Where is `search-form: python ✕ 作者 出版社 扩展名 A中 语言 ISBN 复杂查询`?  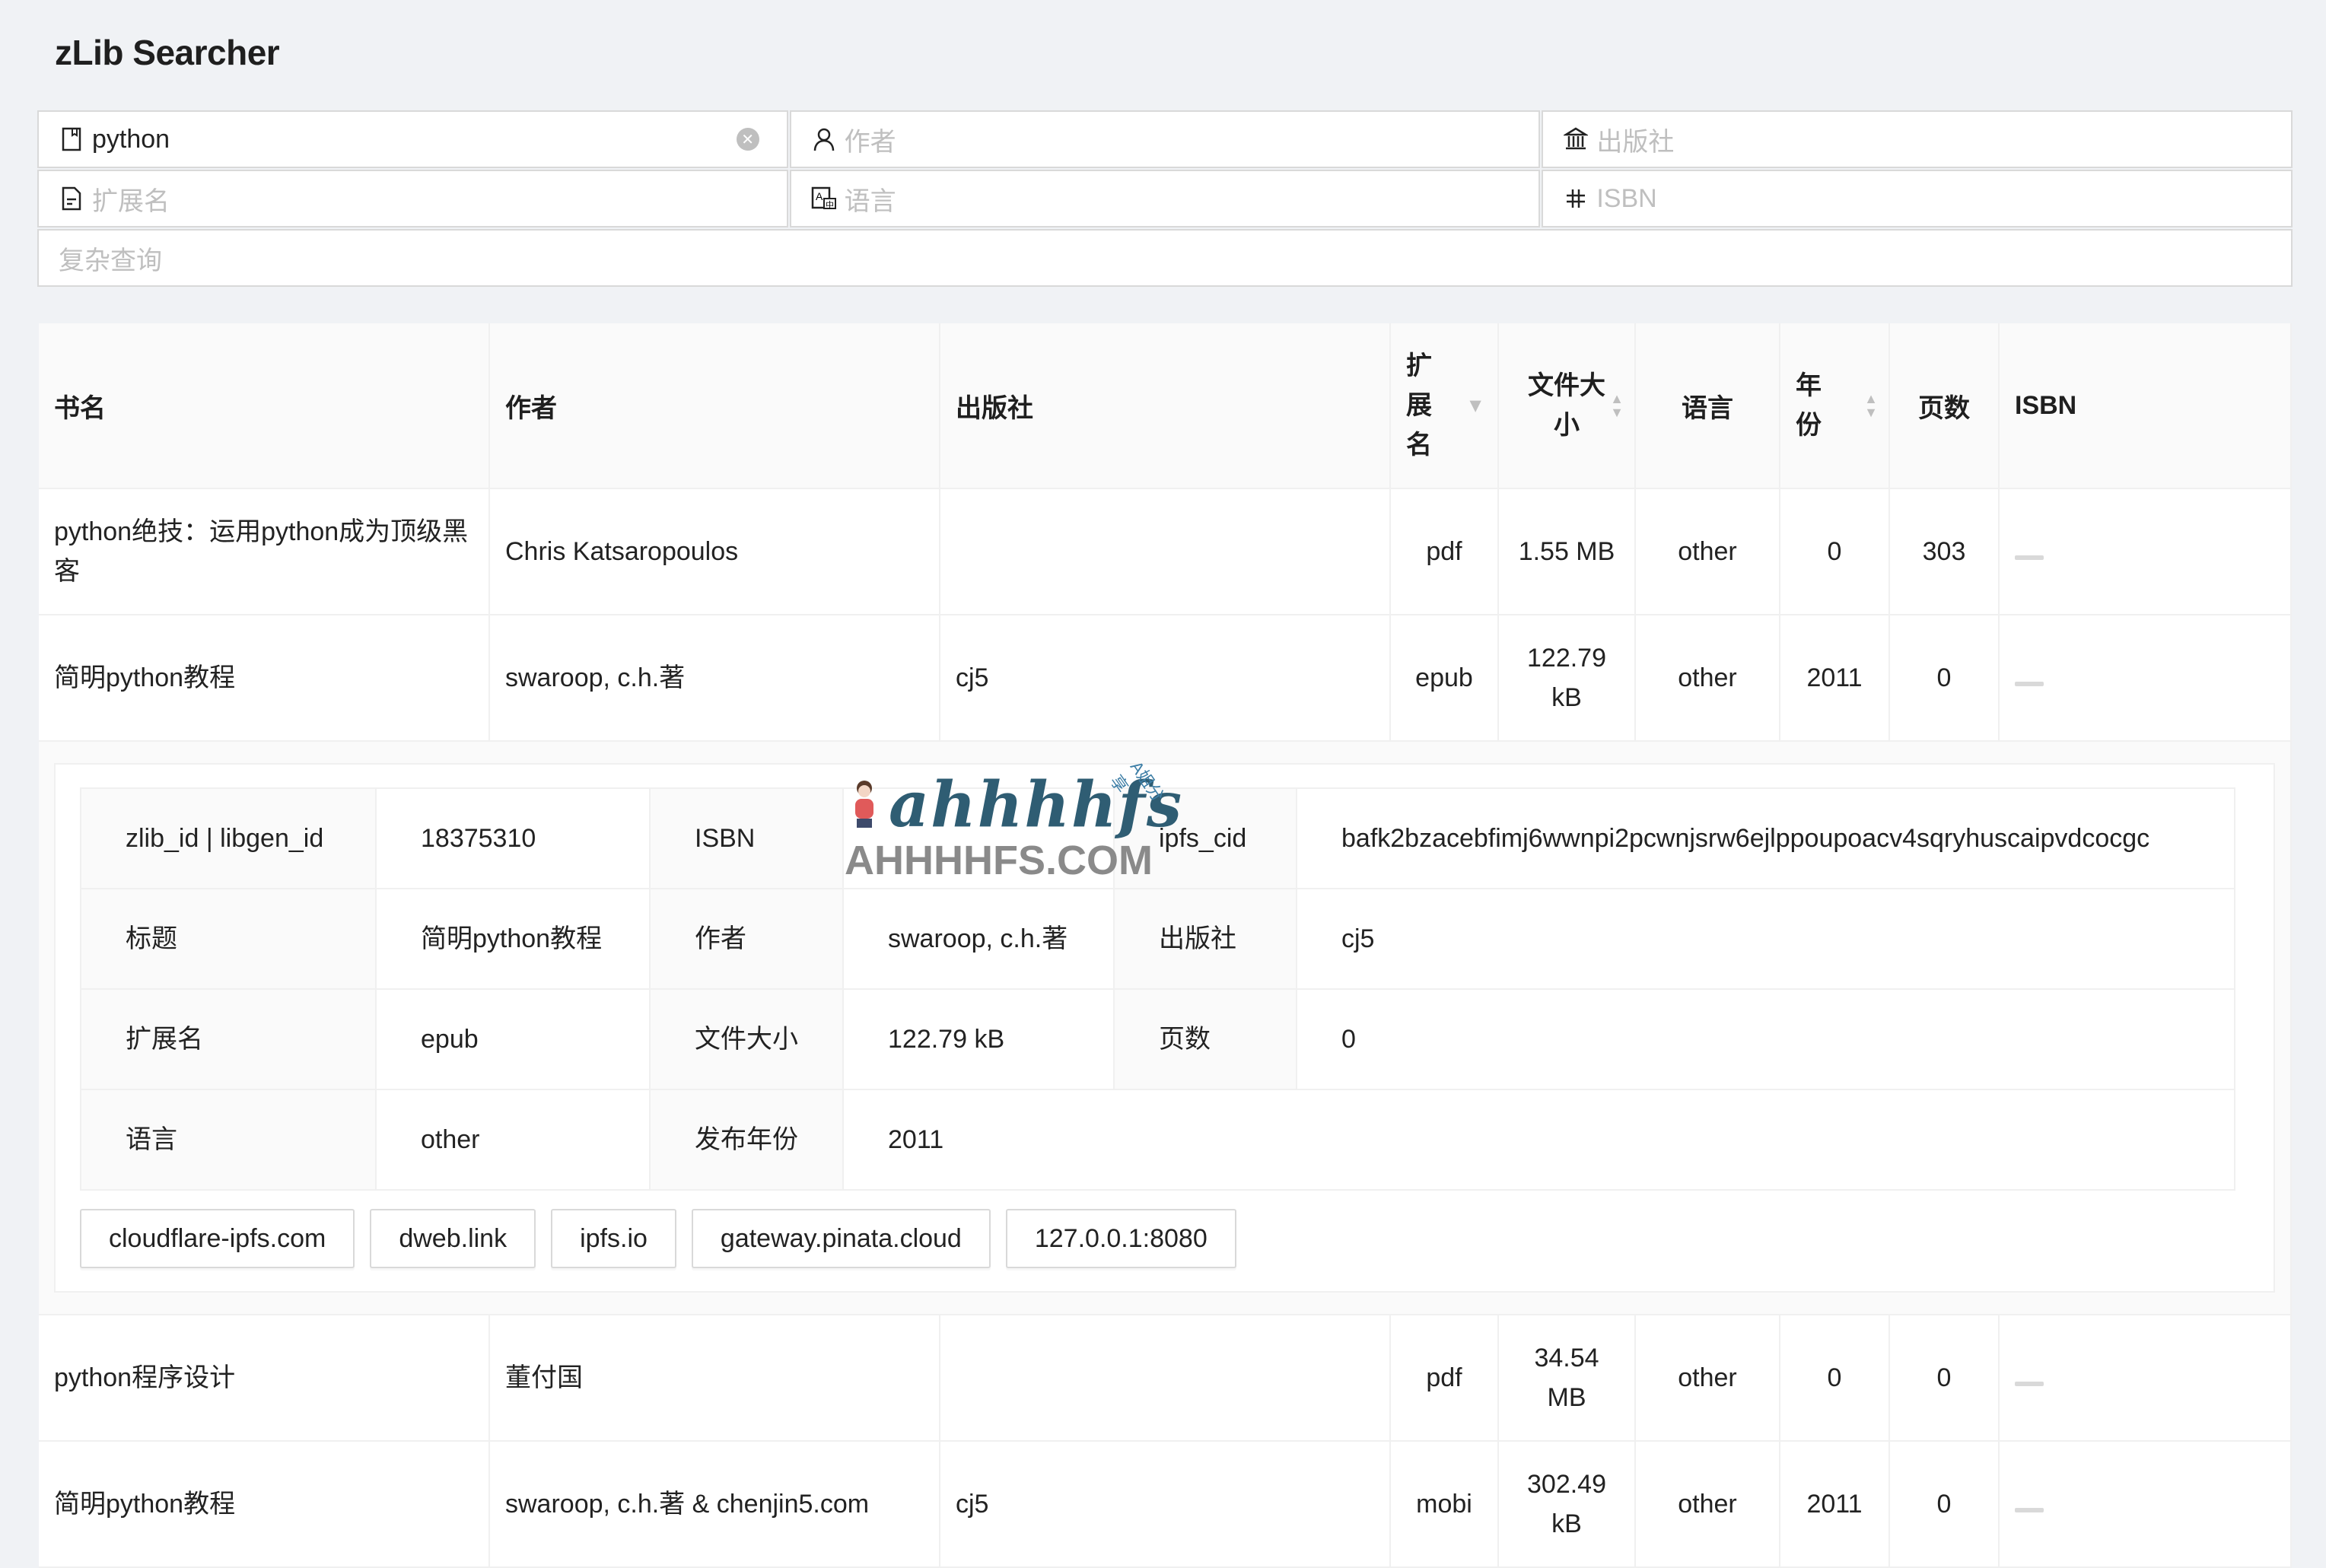 search-form: python ✕ 作者 出版社 扩展名 A中 语言 ISBN 复杂查询 is located at coordinates (1165, 198).